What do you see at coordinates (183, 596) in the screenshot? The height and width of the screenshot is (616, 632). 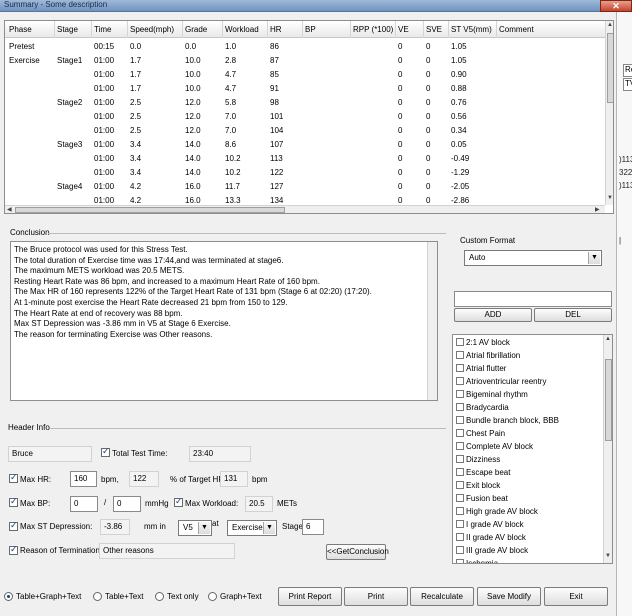 I see `view-mode-label: Text only` at bounding box center [183, 596].